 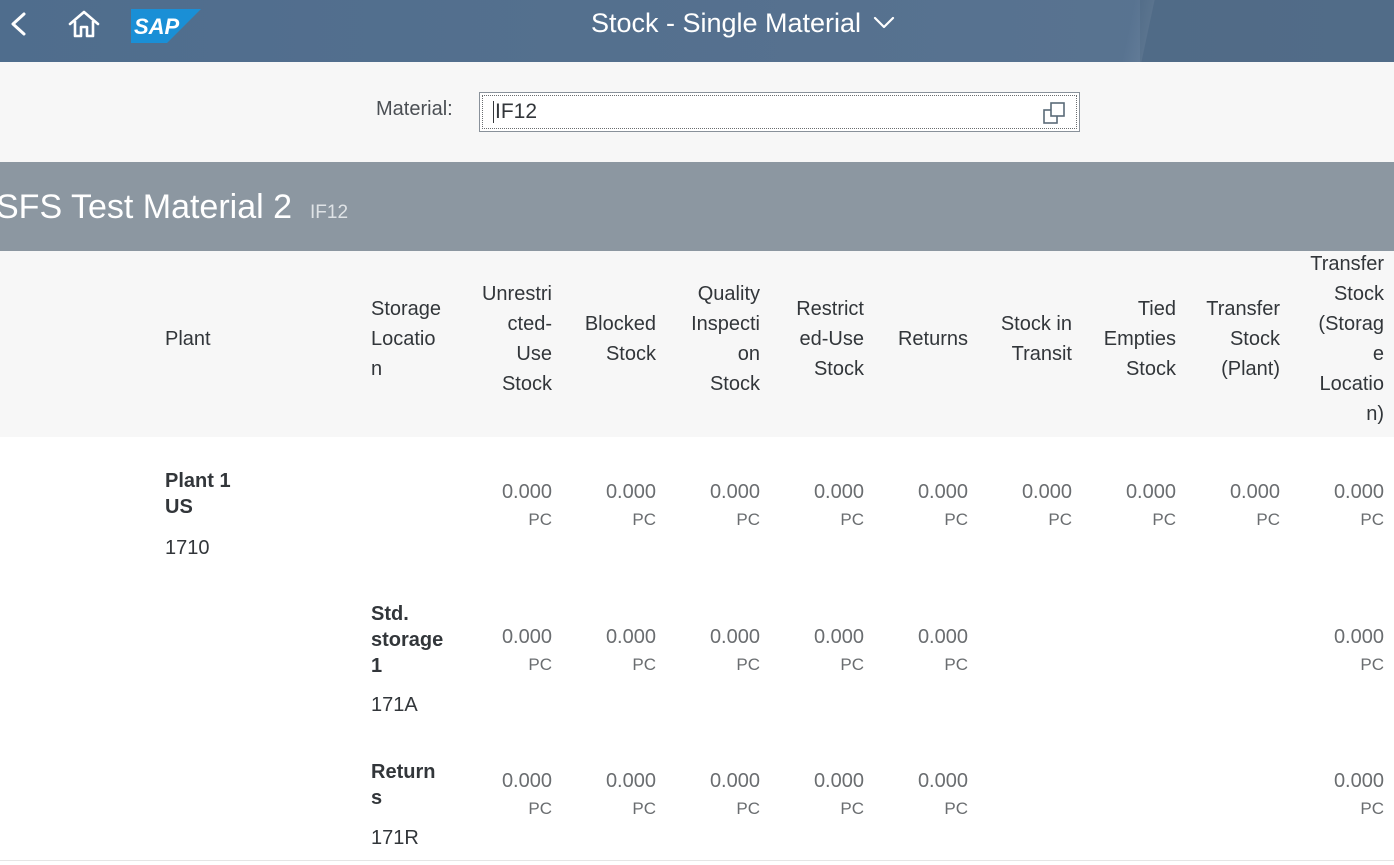 What do you see at coordinates (1351, 324) in the screenshot?
I see `text-line: (Storag` at bounding box center [1351, 324].